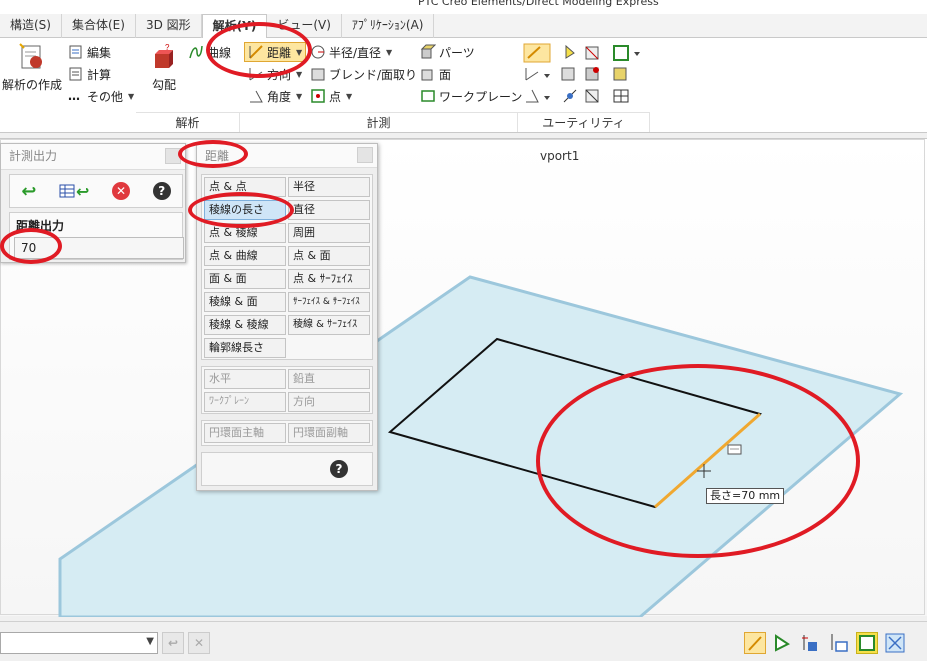 The width and height of the screenshot is (927, 661). What do you see at coordinates (637, 54) in the screenshot?
I see `dropdown-chevron-icon` at bounding box center [637, 54].